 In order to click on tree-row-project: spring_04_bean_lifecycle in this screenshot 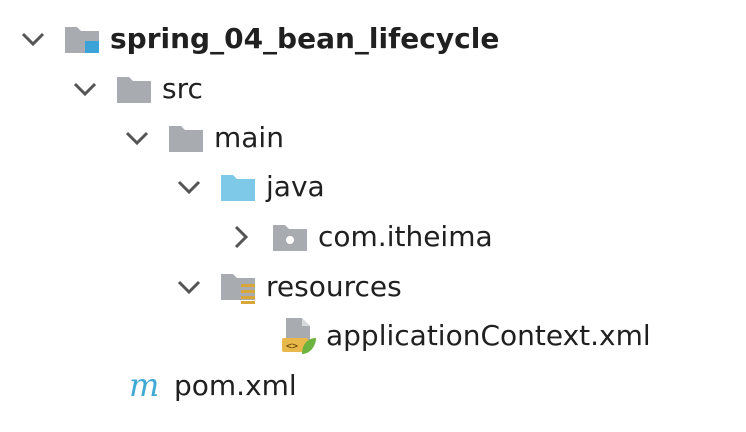, I will do `click(258, 39)`.